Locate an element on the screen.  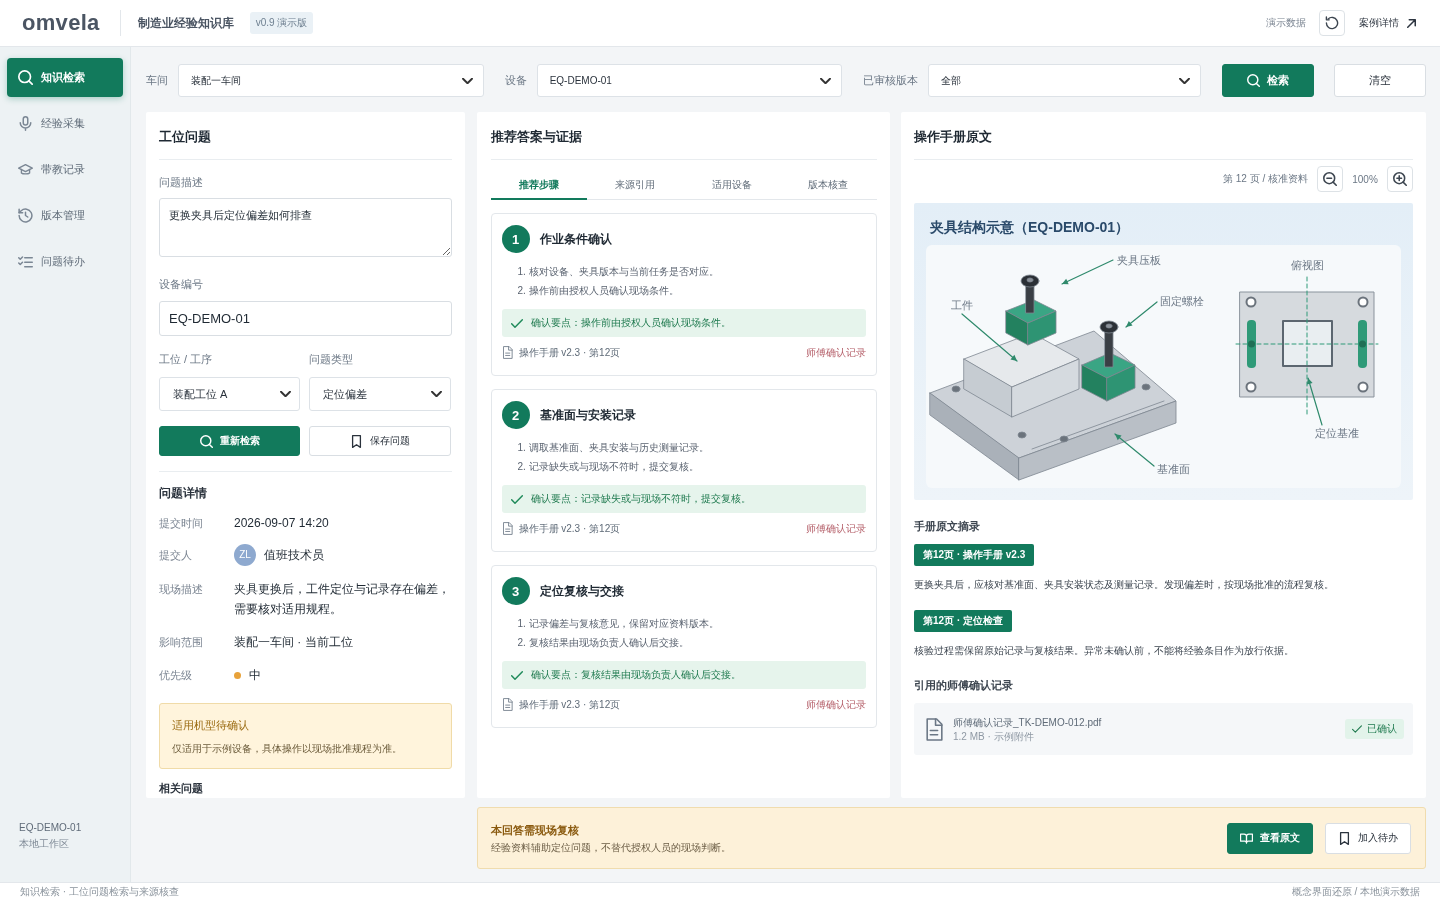
review-title: 本回答需现场复核 is located at coordinates (535, 830).